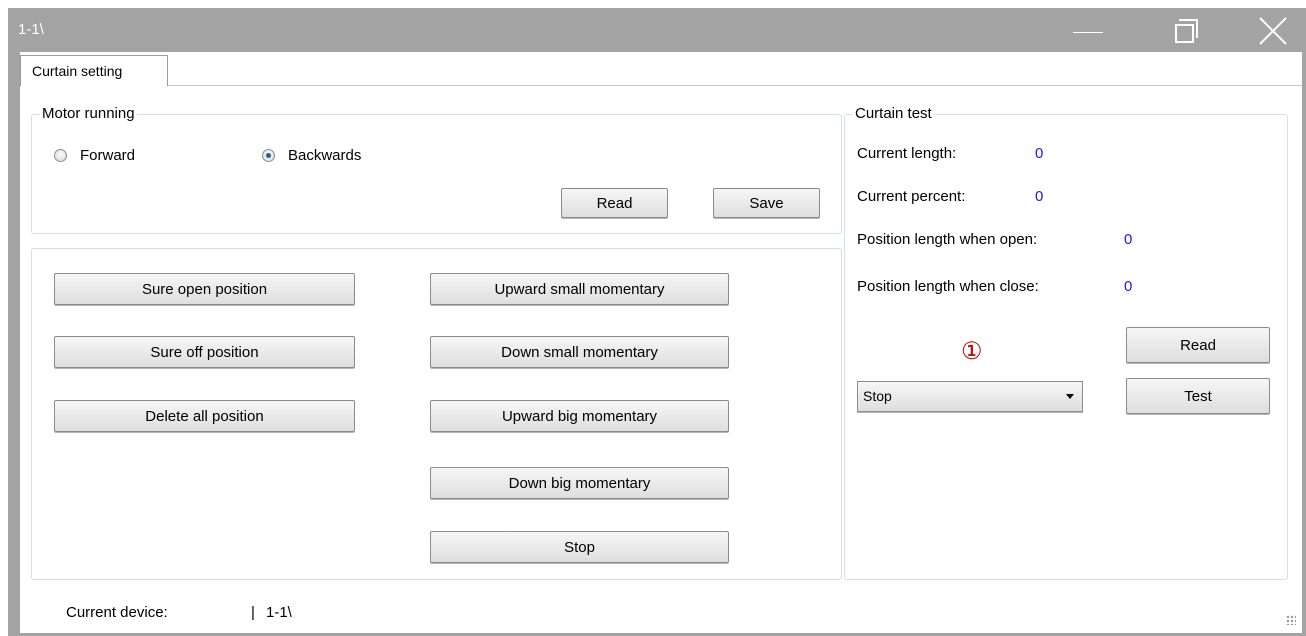 This screenshot has height=636, width=1306. Describe the element at coordinates (1128, 239) in the screenshot. I see `open-length-value: 0` at that location.